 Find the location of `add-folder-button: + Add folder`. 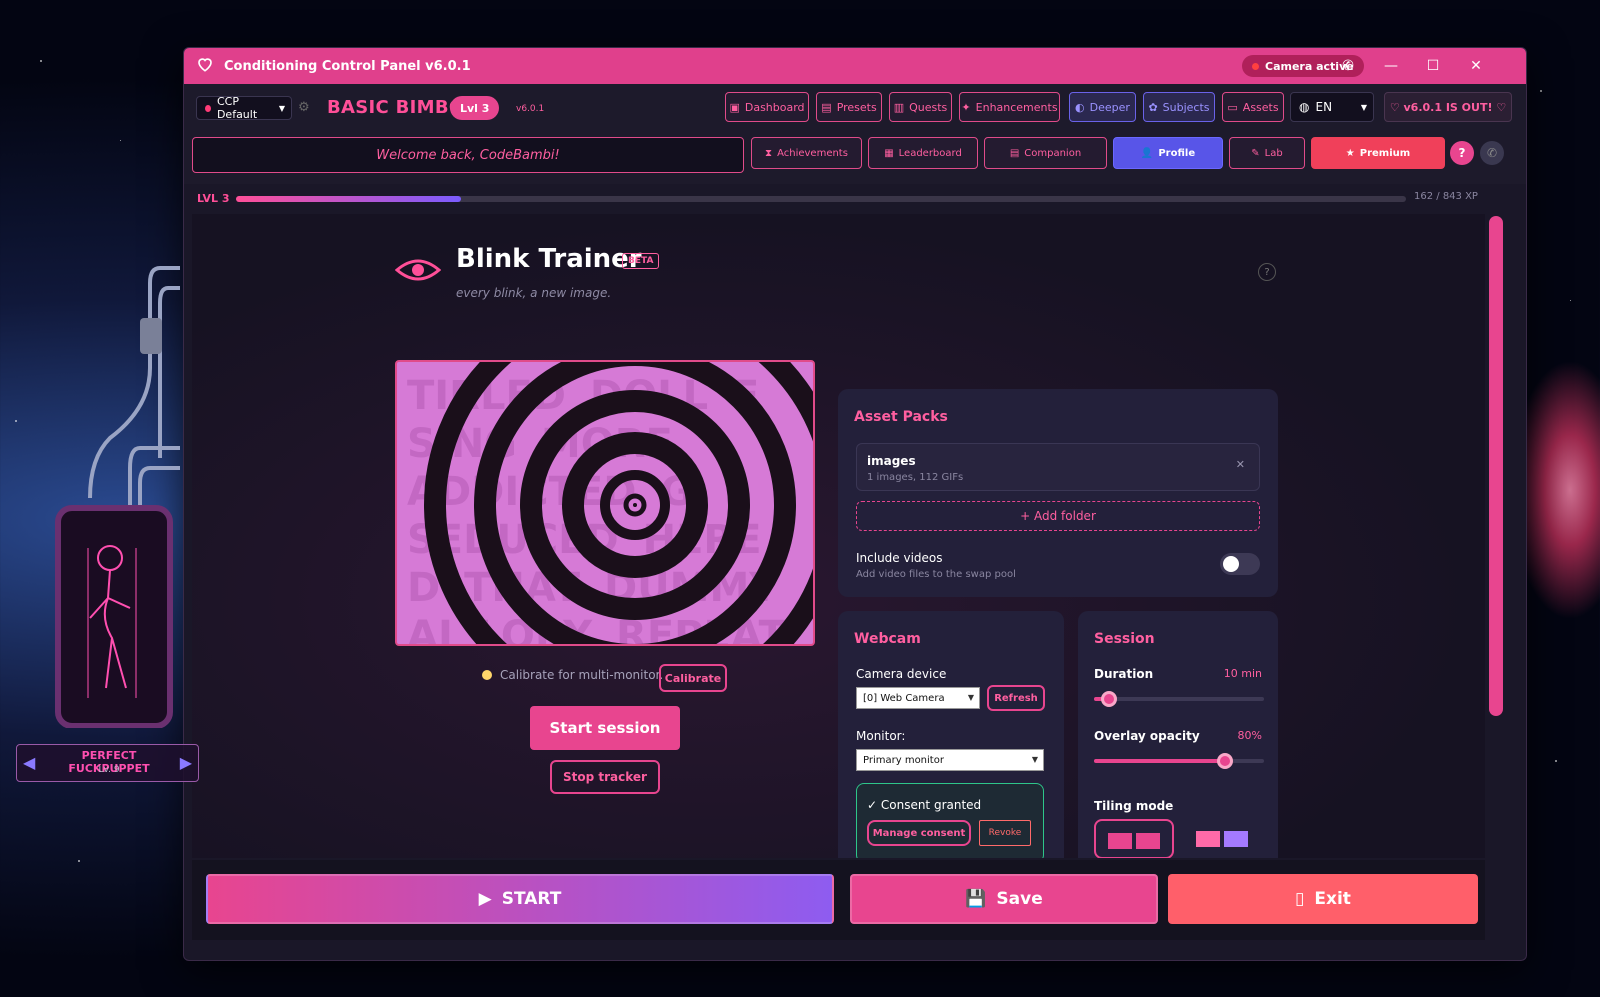

add-folder-button: + Add folder is located at coordinates (1058, 516).